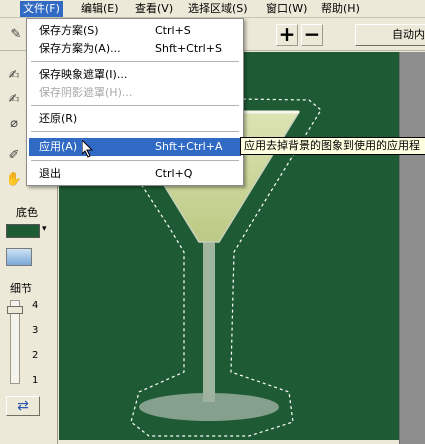 Image resolution: width=425 pixels, height=444 pixels. What do you see at coordinates (35, 380) in the screenshot?
I see `tick-label: 1` at bounding box center [35, 380].